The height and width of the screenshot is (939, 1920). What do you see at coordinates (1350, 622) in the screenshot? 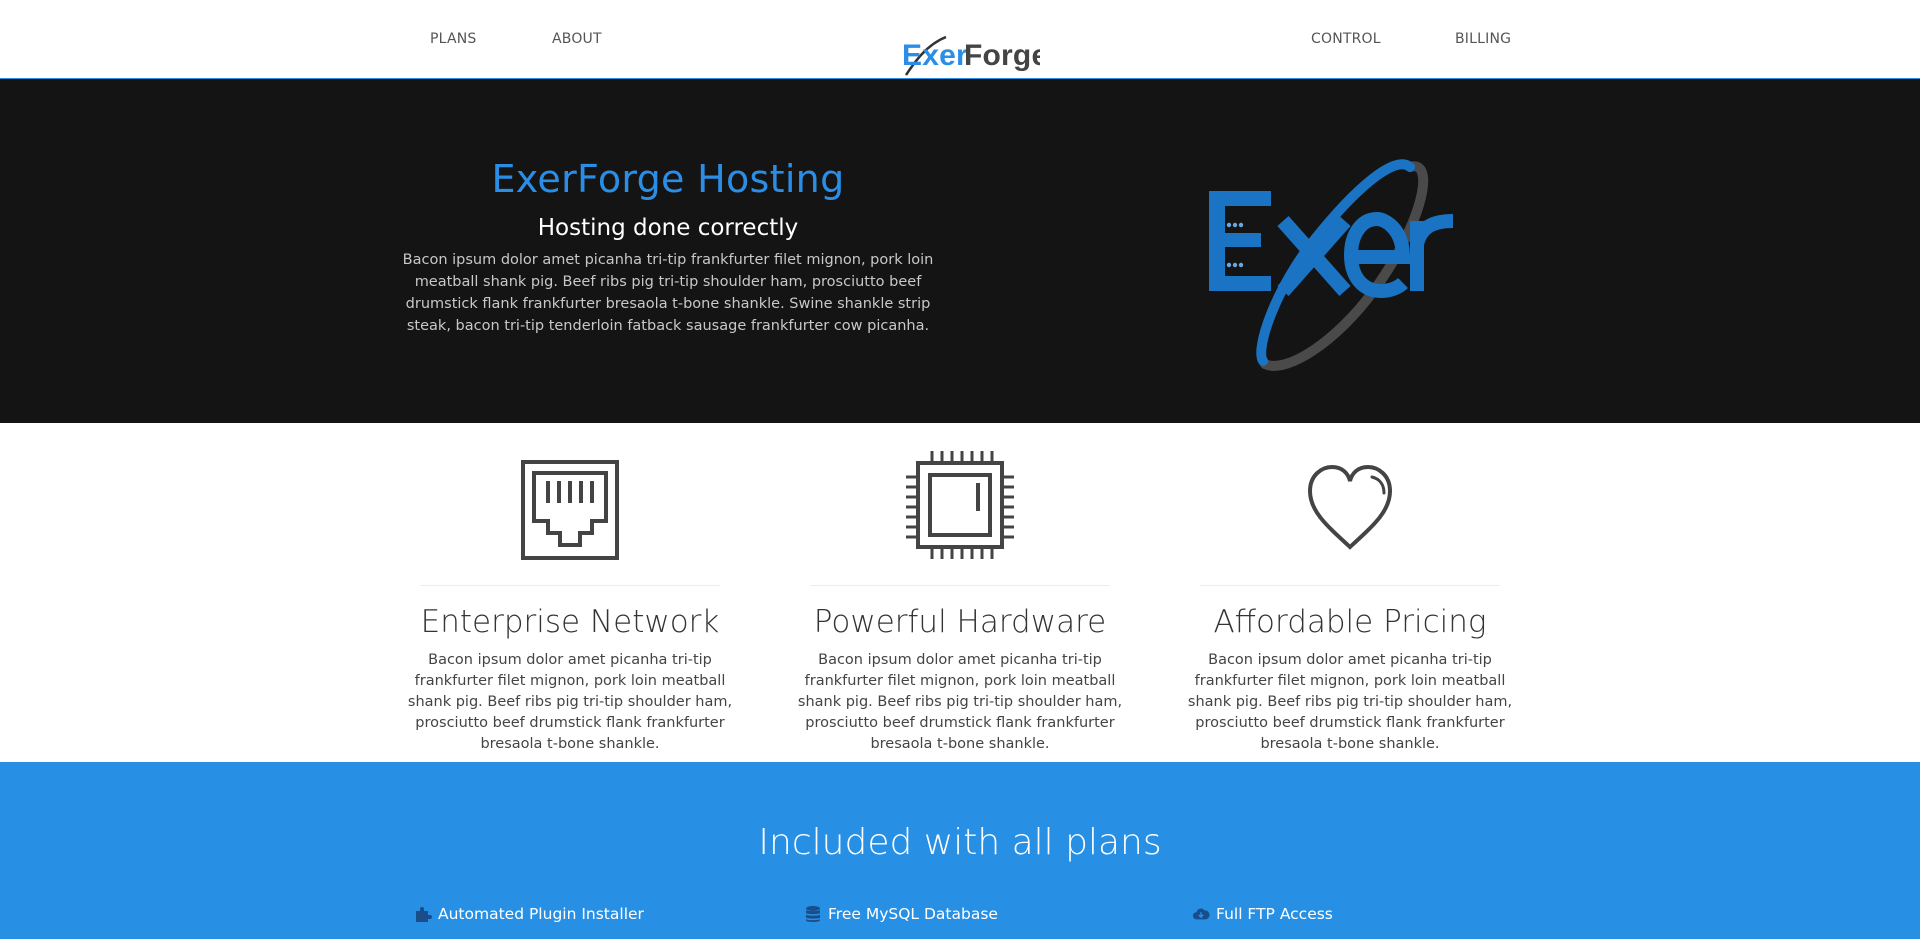
I see `feature-title: Affordable Pricing` at bounding box center [1350, 622].